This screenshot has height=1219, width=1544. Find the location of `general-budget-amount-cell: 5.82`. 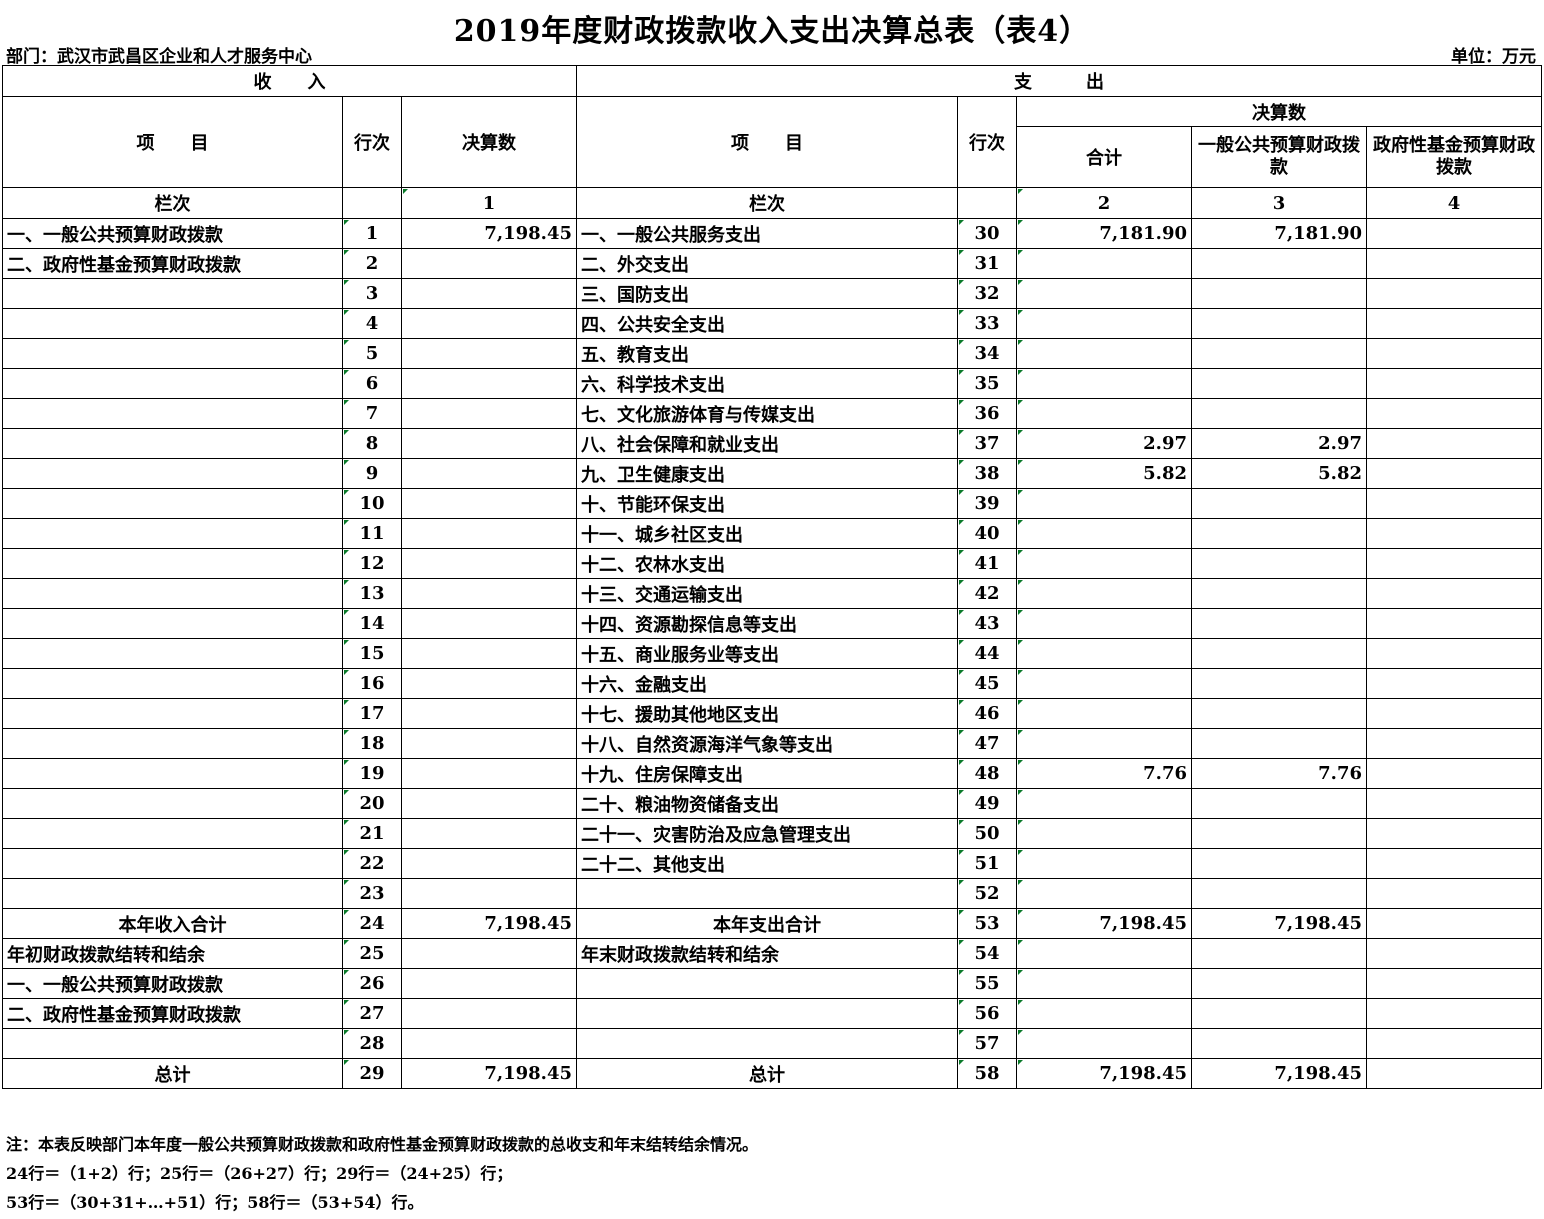

general-budget-amount-cell: 5.82 is located at coordinates (1279, 473).